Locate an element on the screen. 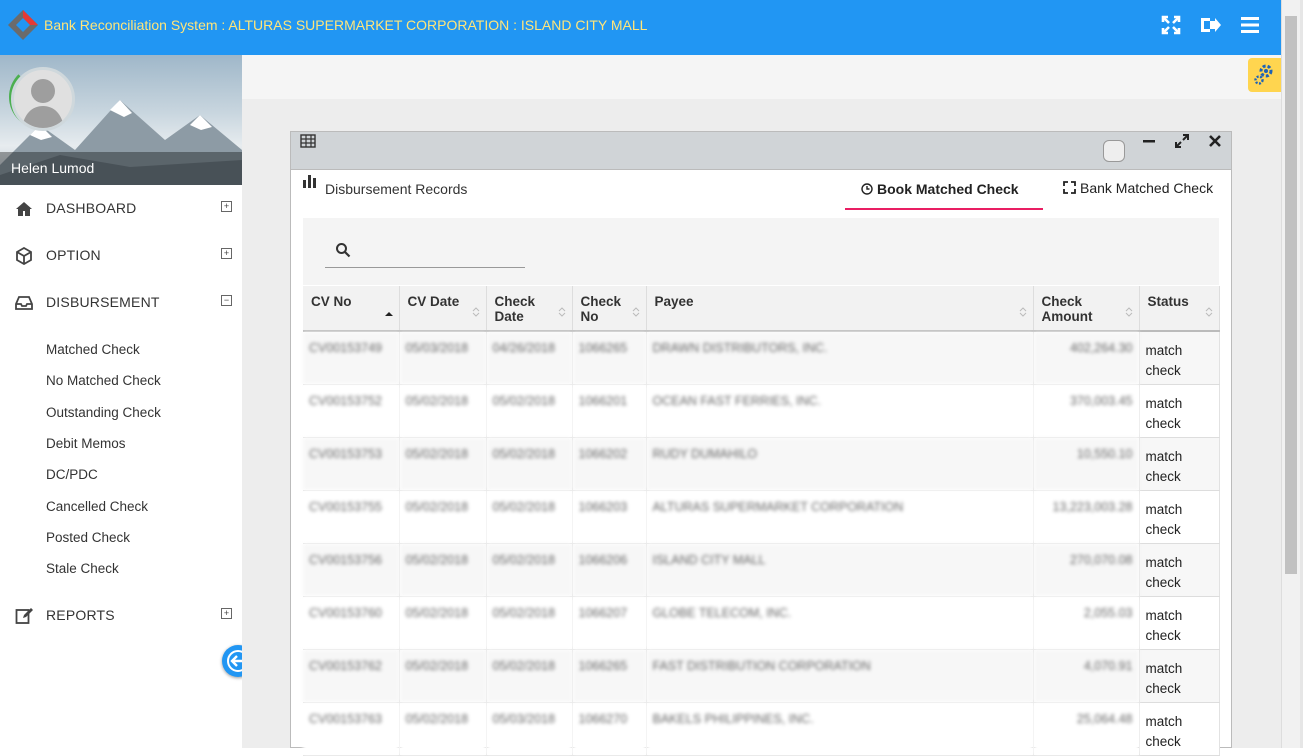 Image resolution: width=1303 pixels, height=756 pixels. sidebar-subitem-matched-check: Matched Check is located at coordinates (93, 349).